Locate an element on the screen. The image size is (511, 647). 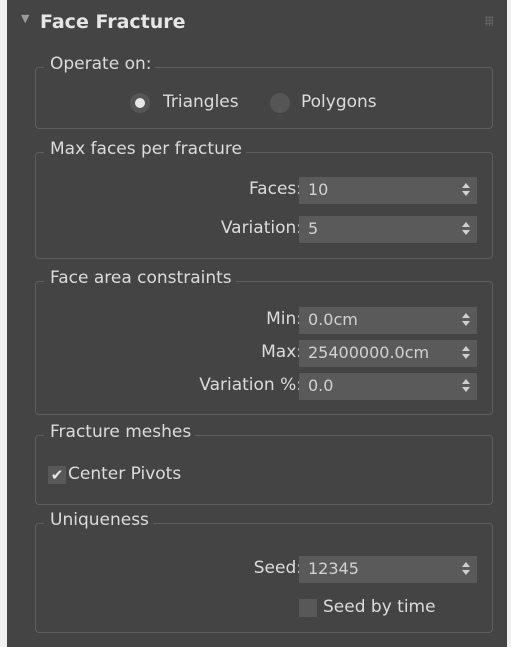
faces-spinner: 10 is located at coordinates (388, 190).